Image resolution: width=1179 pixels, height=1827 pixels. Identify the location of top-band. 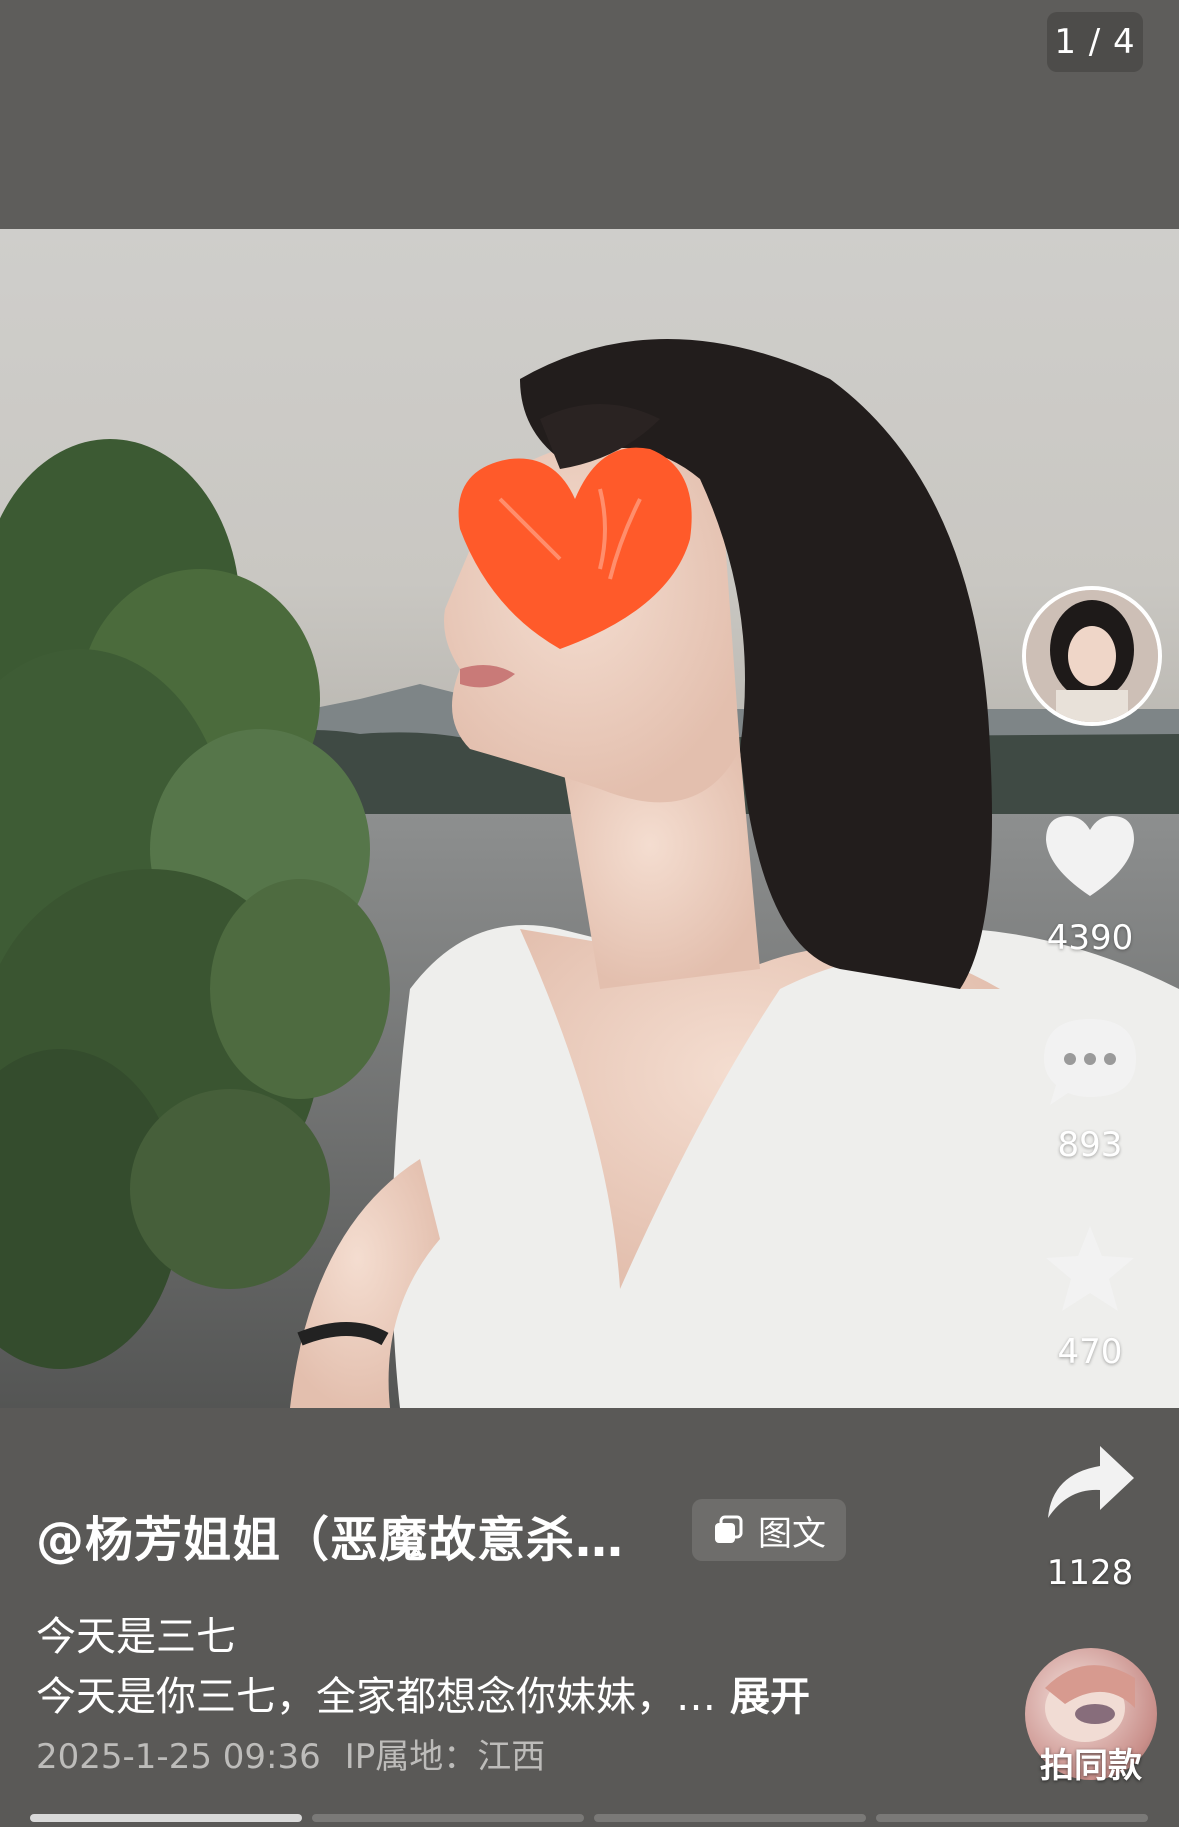
(589, 114).